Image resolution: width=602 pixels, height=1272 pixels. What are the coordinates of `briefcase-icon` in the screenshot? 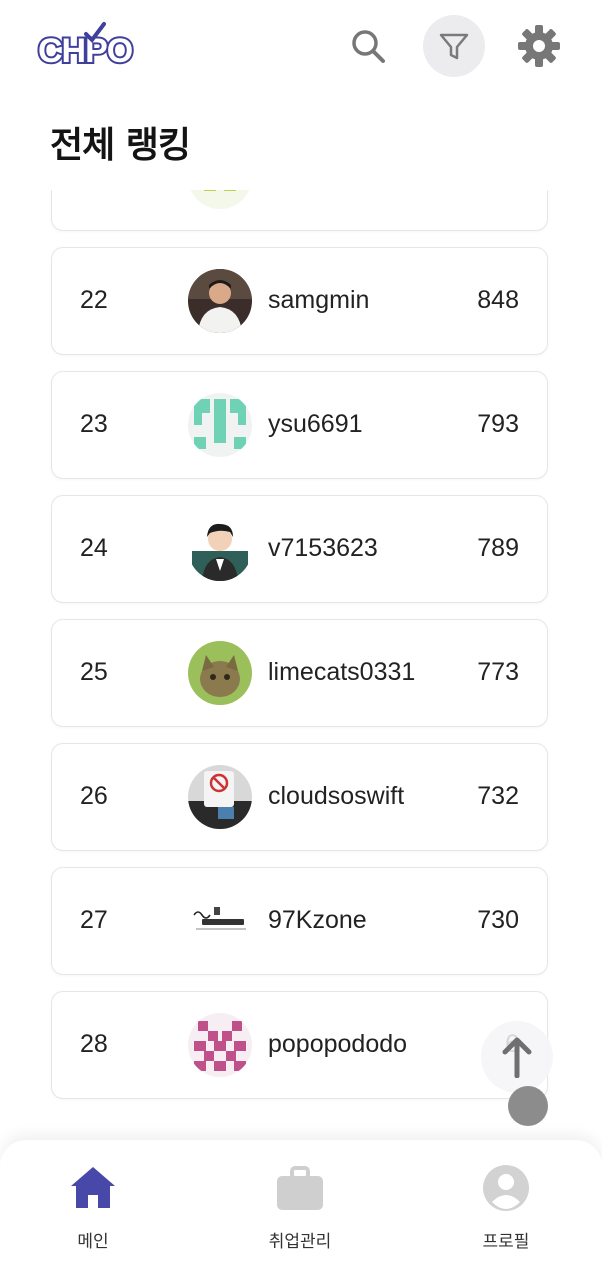 It's located at (300, 1188).